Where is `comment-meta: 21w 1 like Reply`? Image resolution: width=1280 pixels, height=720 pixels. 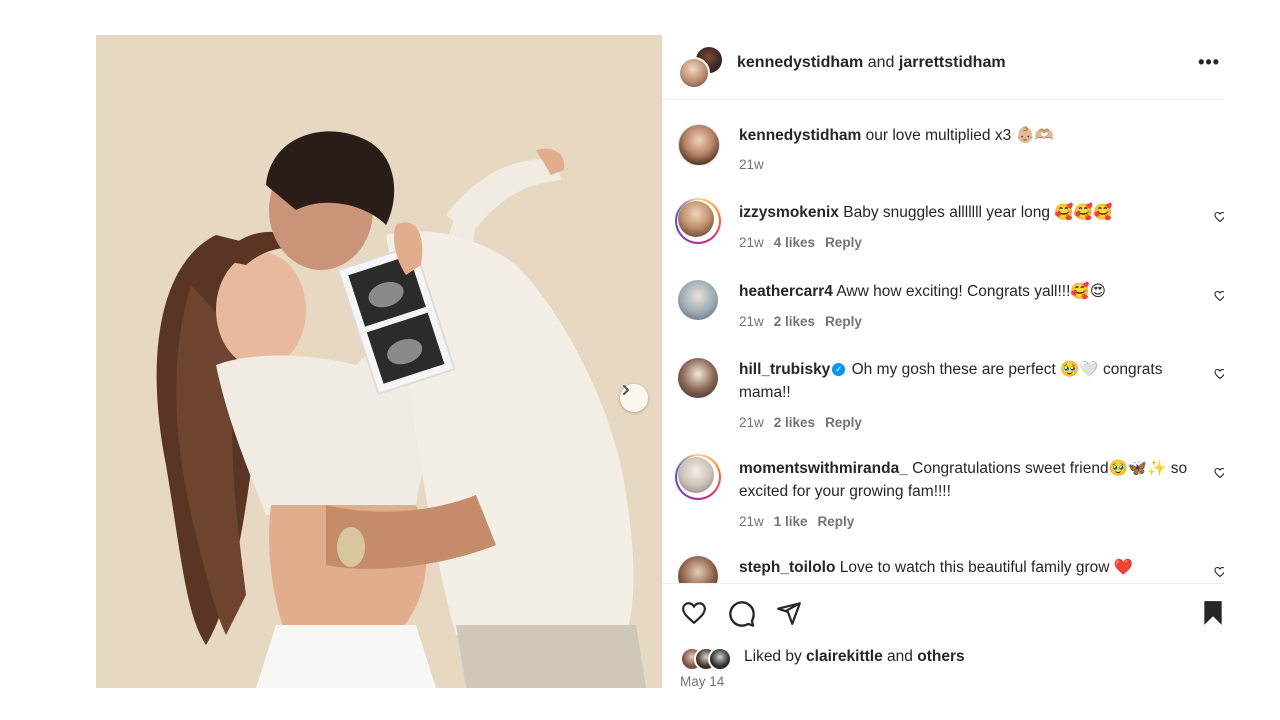
comment-meta: 21w 1 like Reply is located at coordinates (796, 521).